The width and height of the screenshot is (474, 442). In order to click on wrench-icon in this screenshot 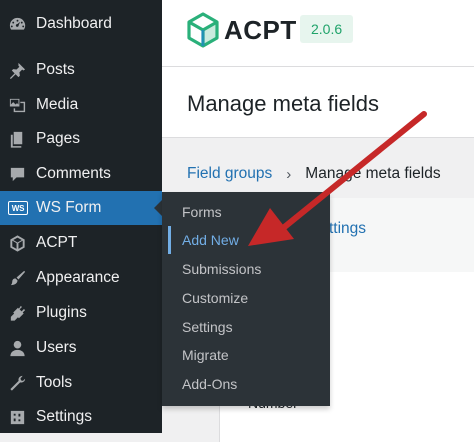, I will do `click(21, 383)`.